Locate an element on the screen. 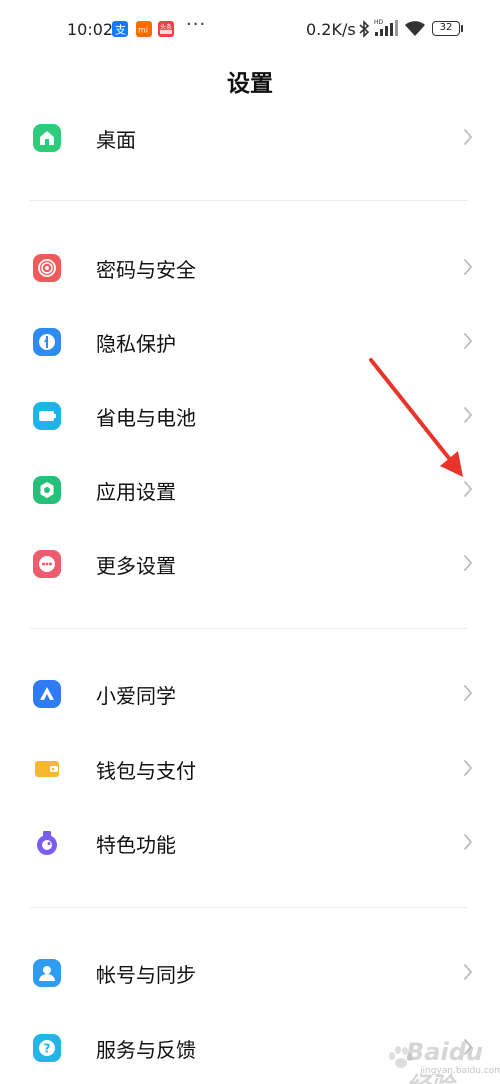  settings-item-wallet: 钱包与支付 is located at coordinates (250, 768).